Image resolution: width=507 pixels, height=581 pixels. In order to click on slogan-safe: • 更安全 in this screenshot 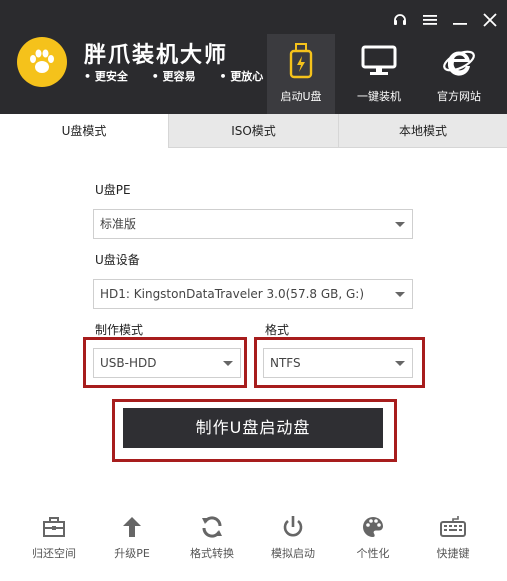, I will do `click(106, 76)`.